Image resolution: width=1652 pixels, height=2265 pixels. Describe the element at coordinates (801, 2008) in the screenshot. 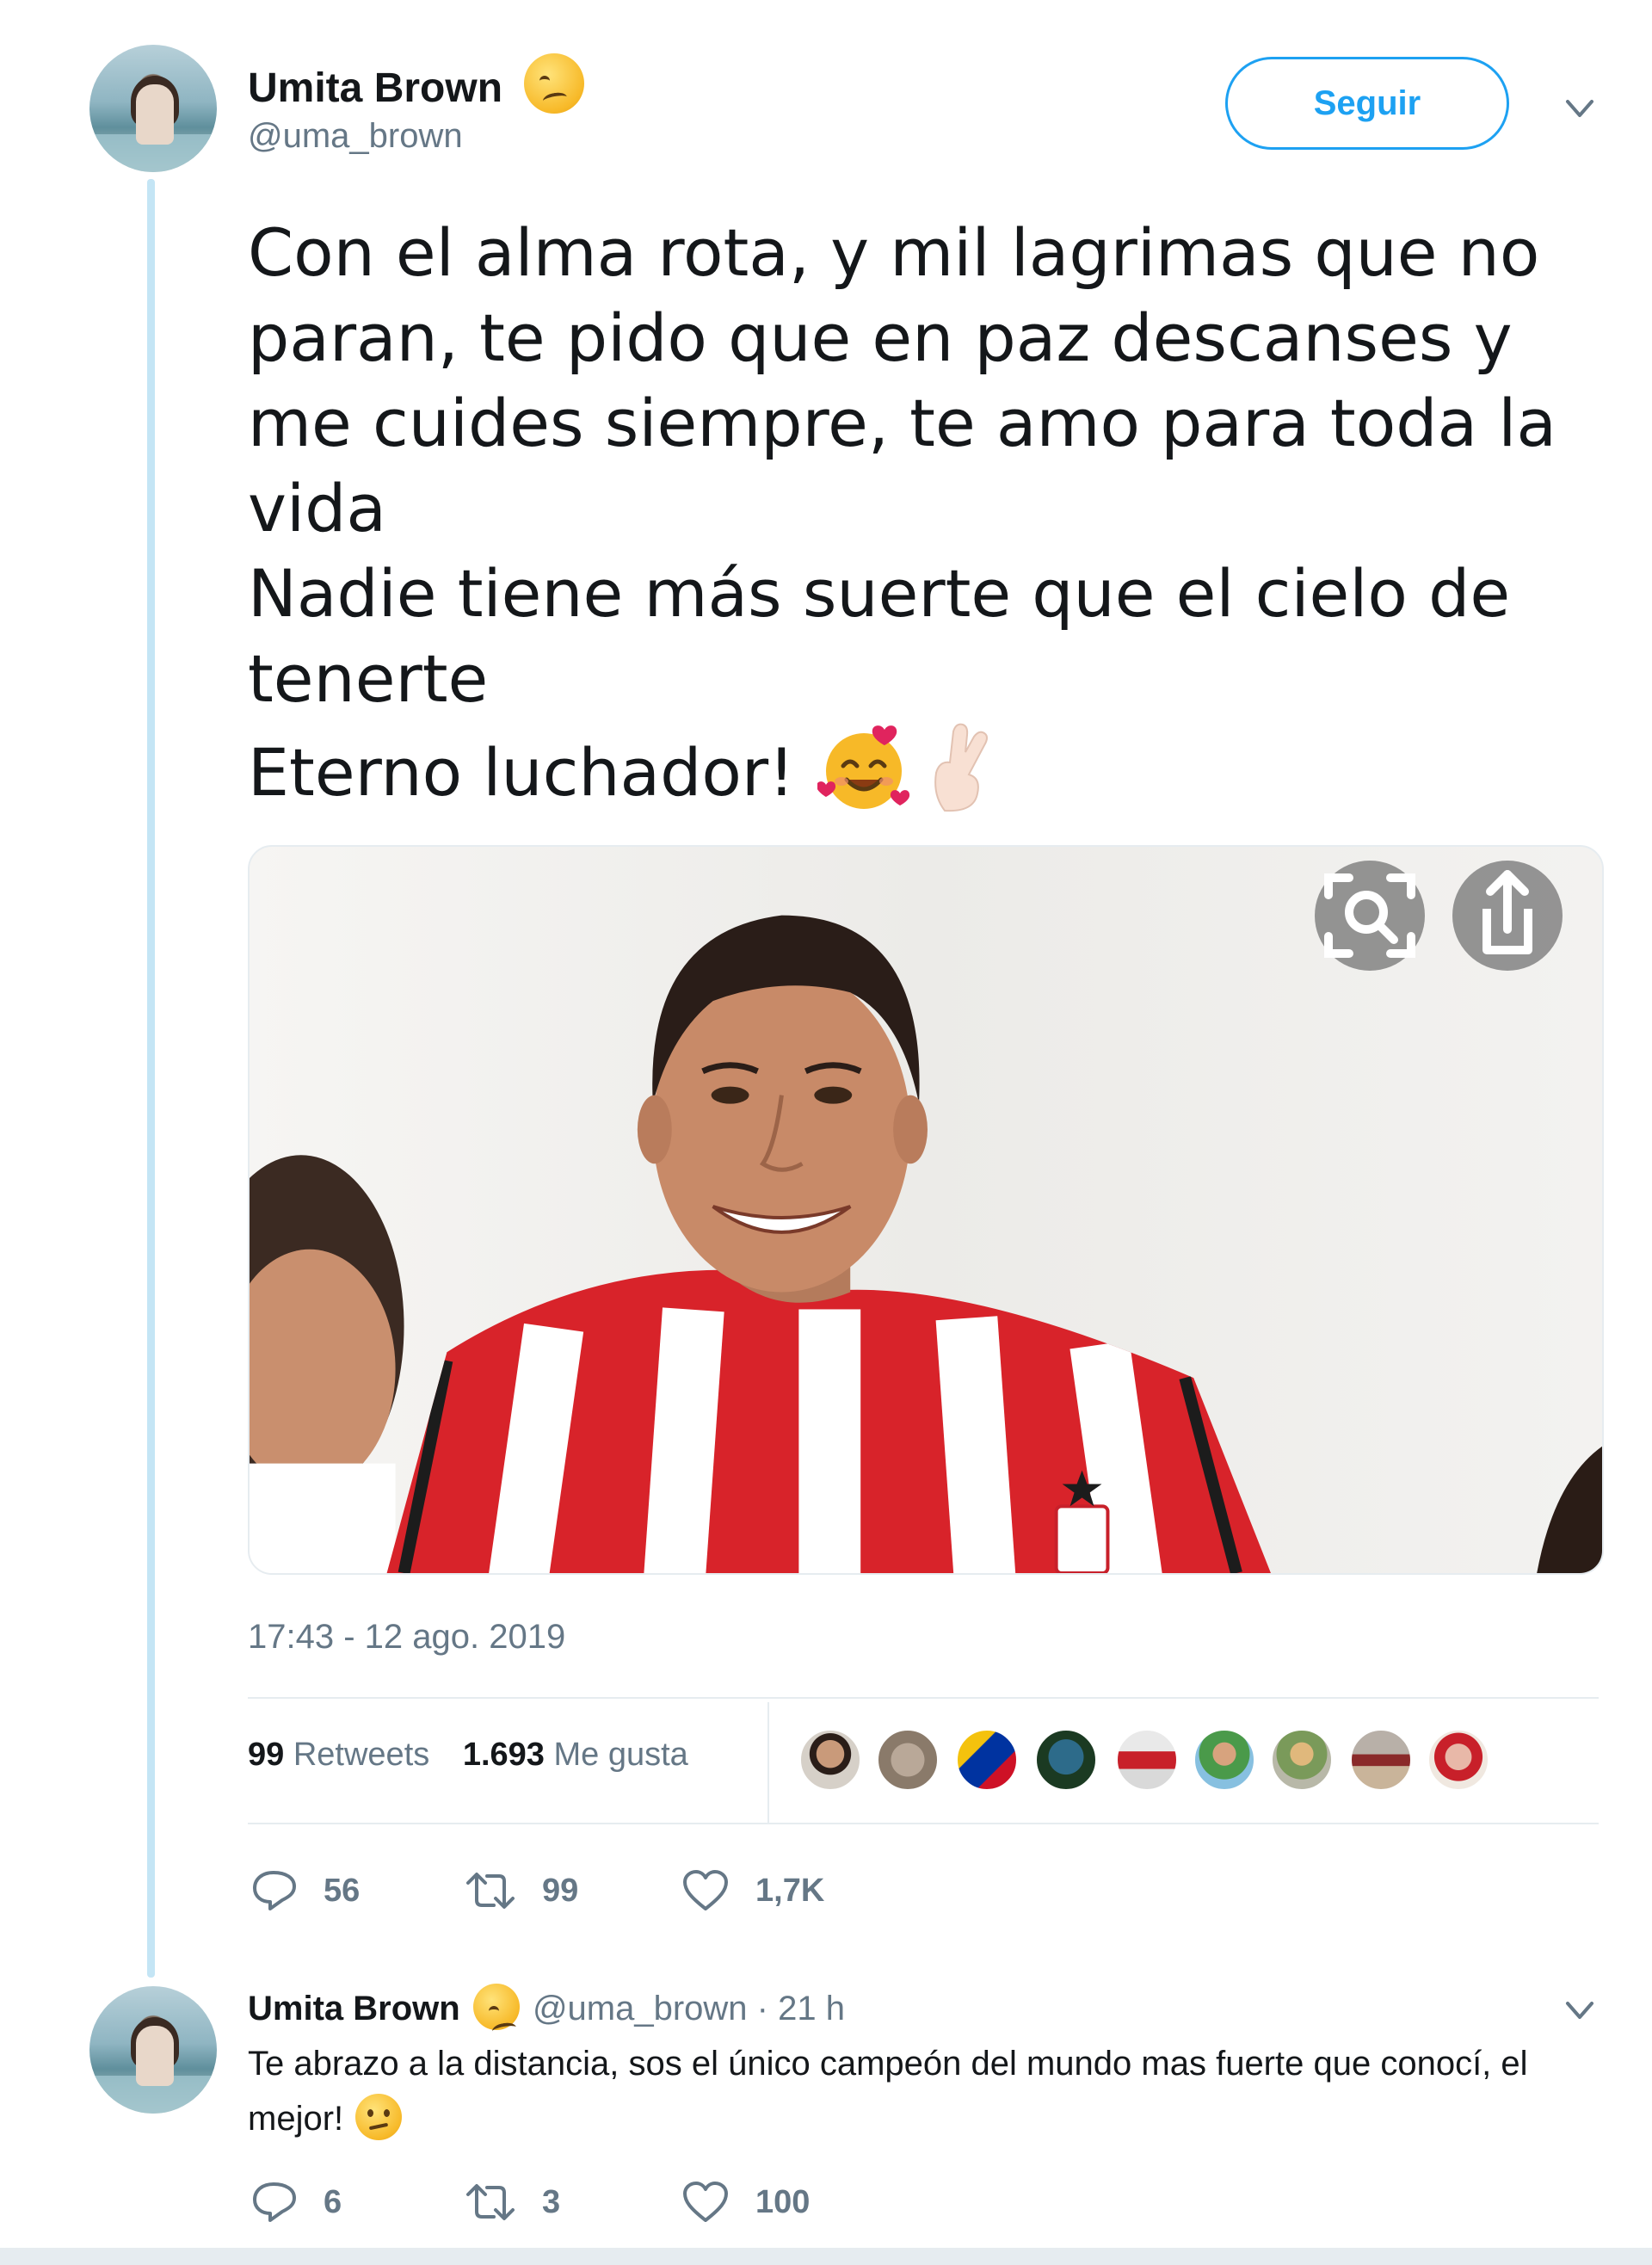

I see `reply-time: · 21 h` at that location.